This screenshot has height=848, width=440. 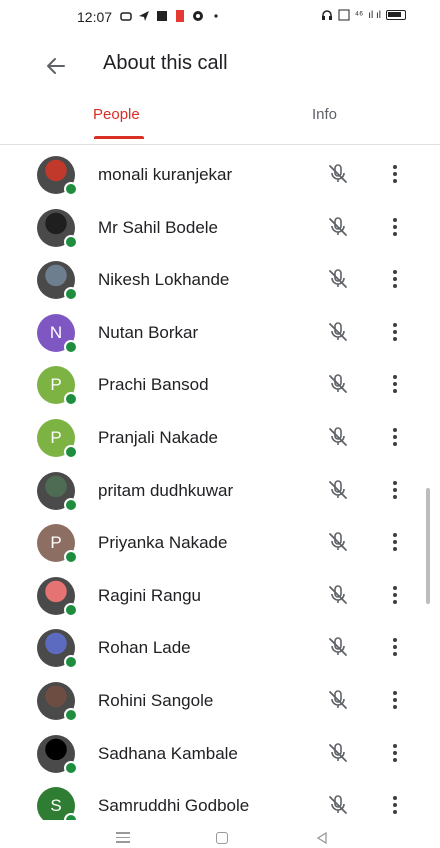 What do you see at coordinates (428, 546) in the screenshot?
I see `scrollbar` at bounding box center [428, 546].